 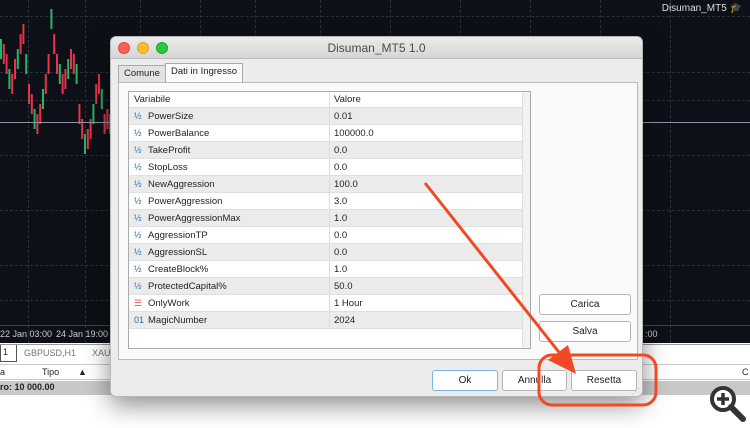 What do you see at coordinates (735, 8) in the screenshot?
I see `graduation-cap-icon: 🎓` at bounding box center [735, 8].